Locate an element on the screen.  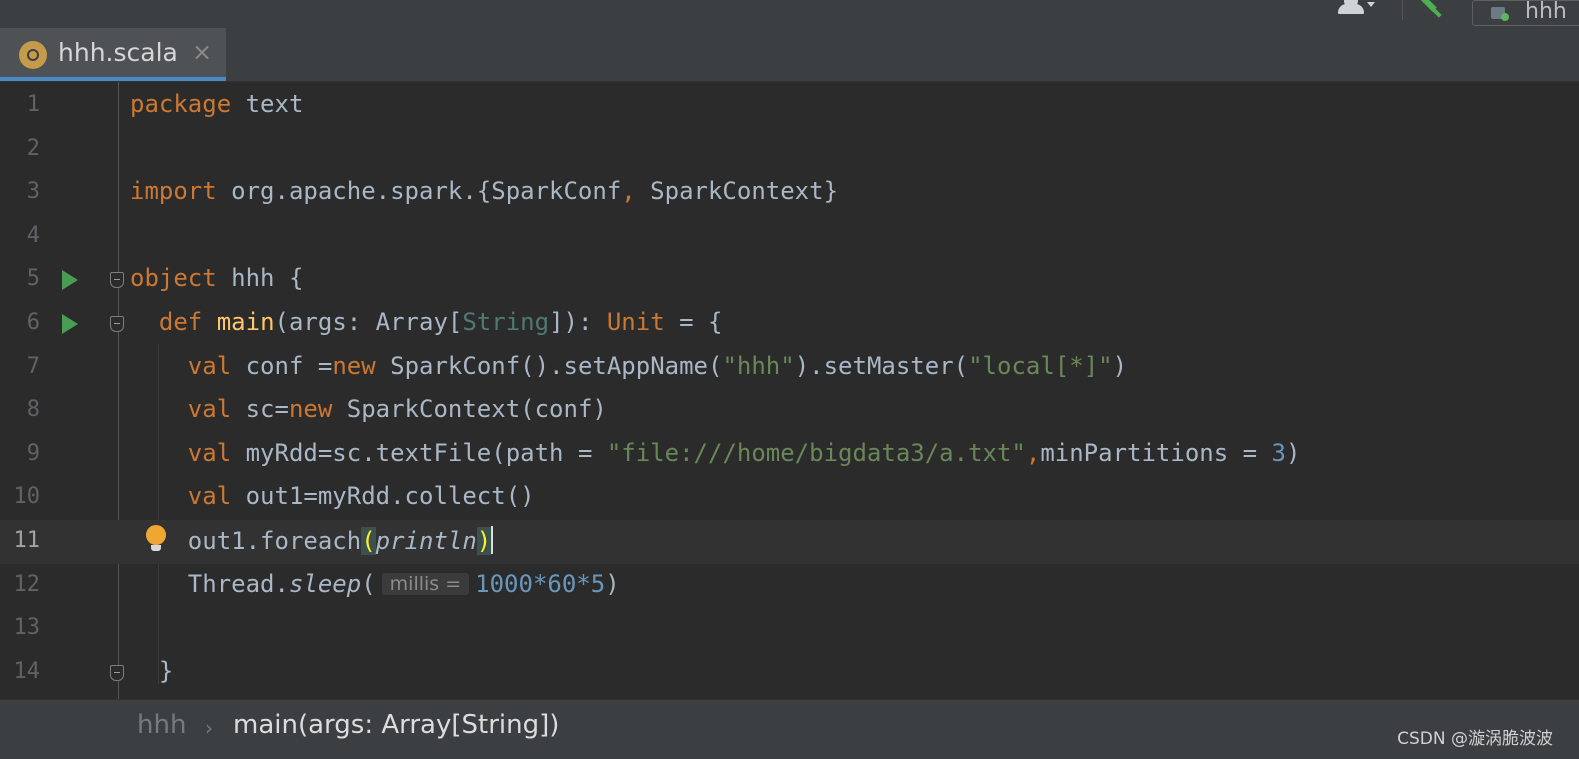
line-number: 2 is located at coordinates (33, 148).